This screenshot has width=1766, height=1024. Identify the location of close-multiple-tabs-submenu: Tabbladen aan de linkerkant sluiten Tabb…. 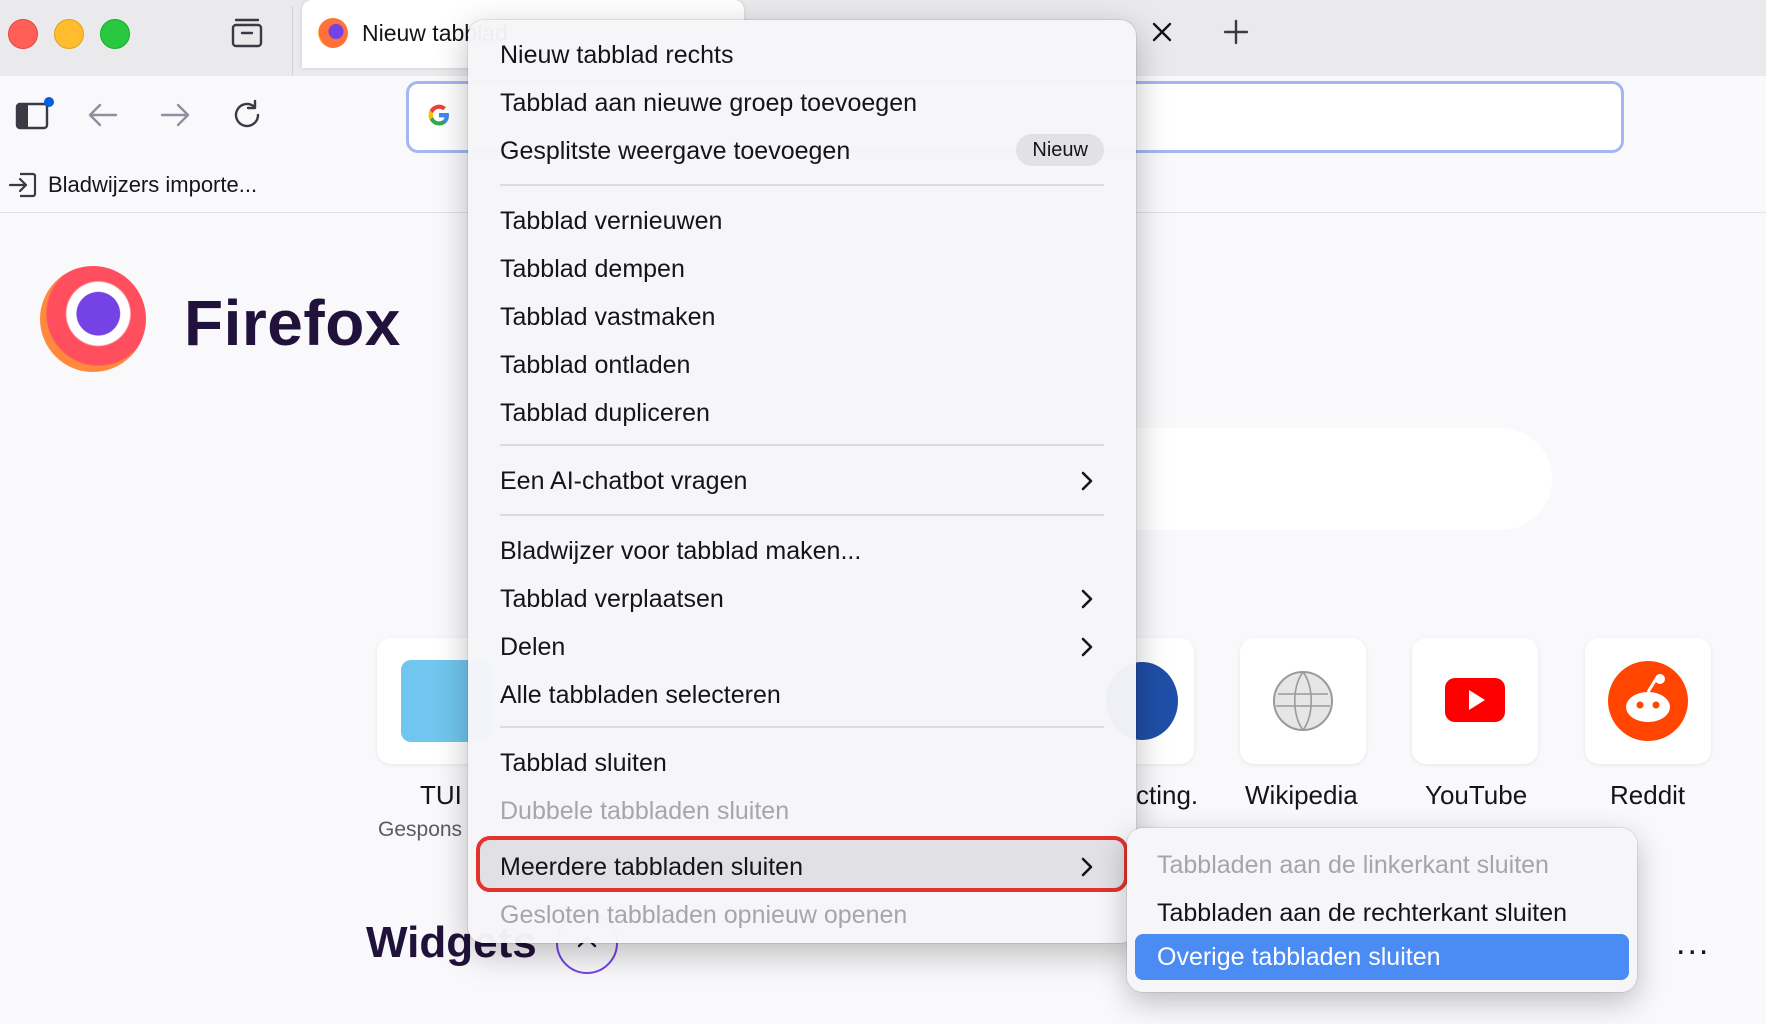
(1382, 910).